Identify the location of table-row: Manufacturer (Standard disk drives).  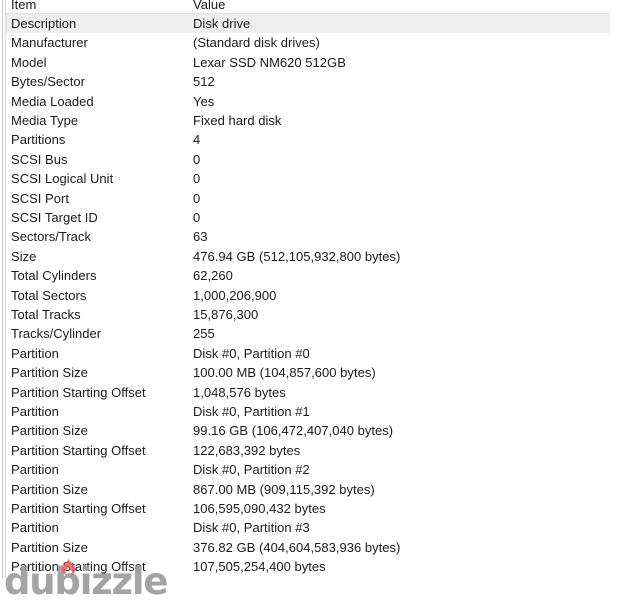
(308, 42).